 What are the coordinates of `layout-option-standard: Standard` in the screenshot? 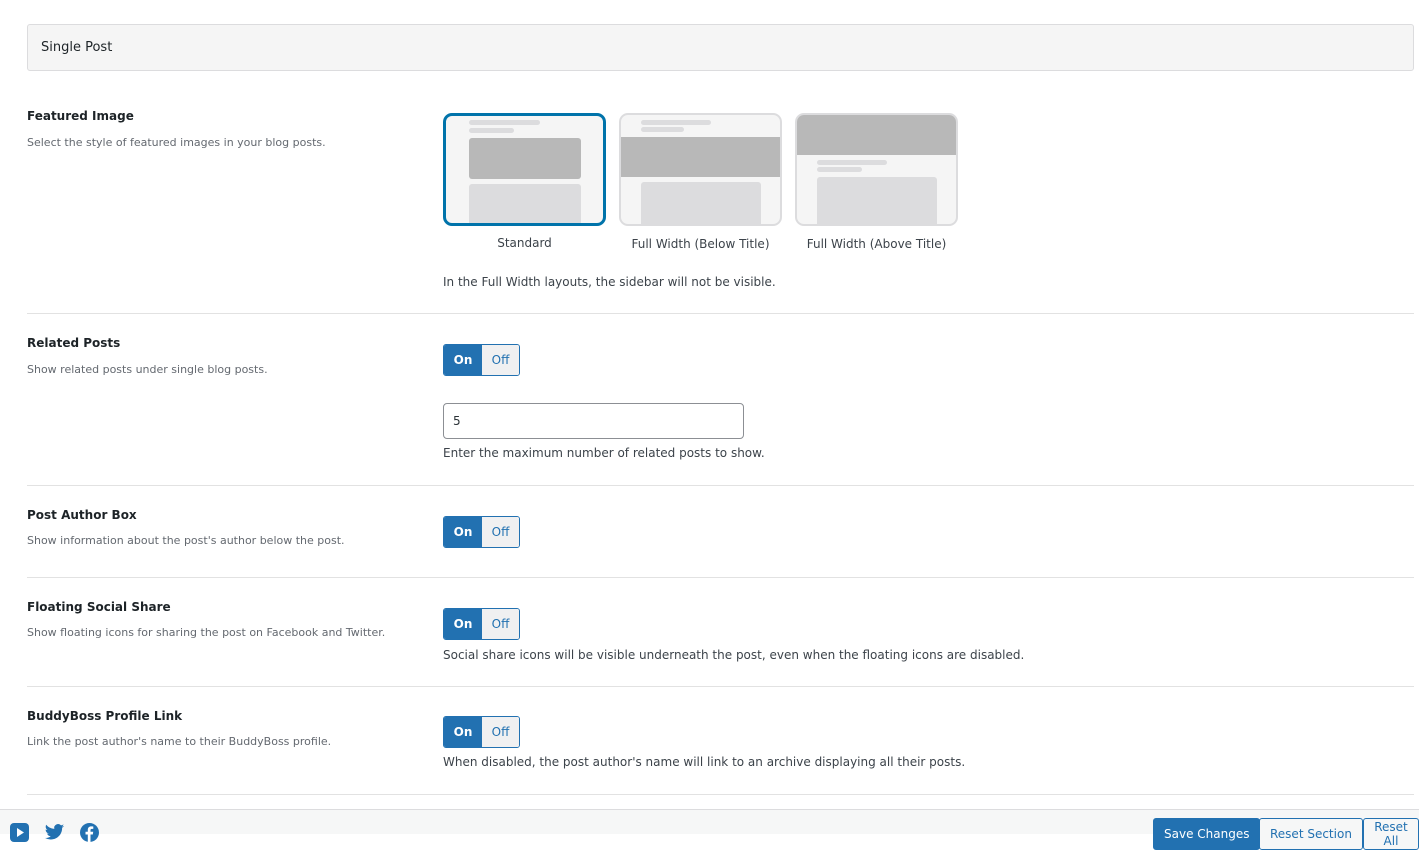 It's located at (524, 182).